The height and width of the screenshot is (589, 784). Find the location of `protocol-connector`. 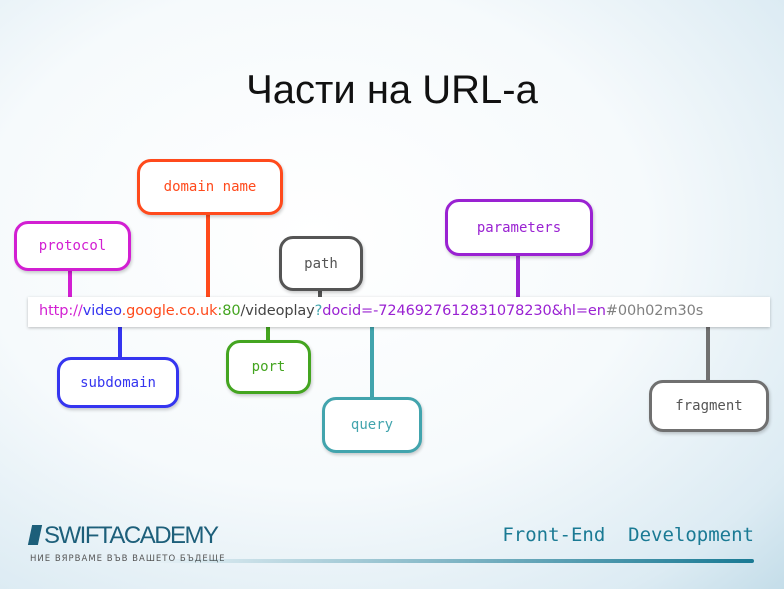

protocol-connector is located at coordinates (70, 284).